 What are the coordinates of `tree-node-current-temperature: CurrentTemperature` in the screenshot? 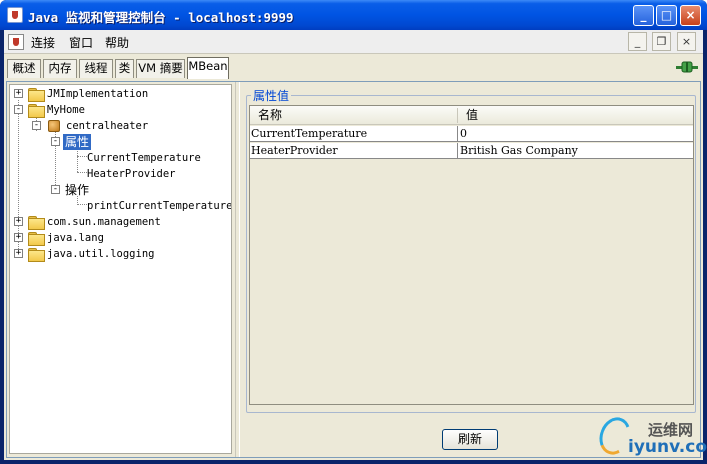 It's located at (144, 158).